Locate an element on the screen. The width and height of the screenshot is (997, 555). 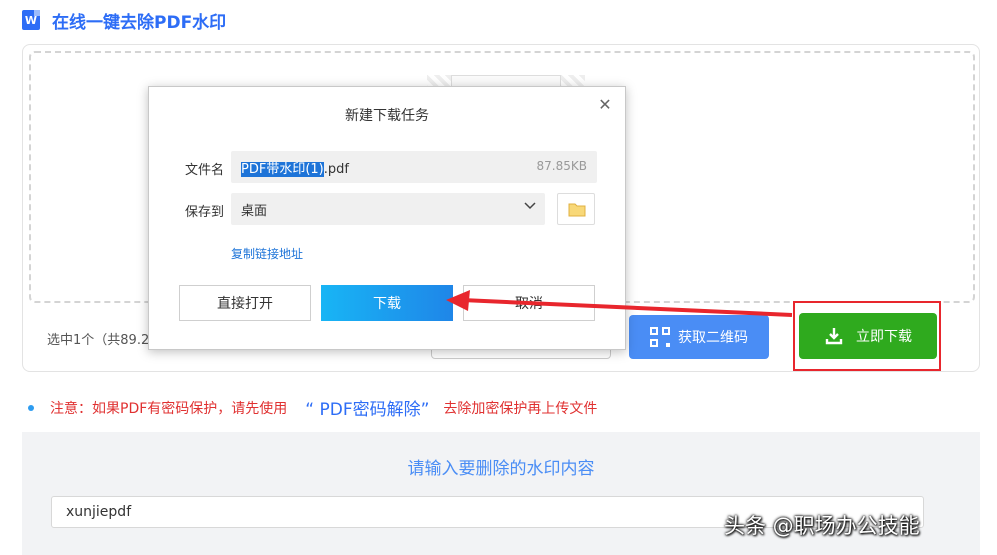
note-prefix: 注意：如果PDF有密码保护，请先使用 is located at coordinates (169, 408).